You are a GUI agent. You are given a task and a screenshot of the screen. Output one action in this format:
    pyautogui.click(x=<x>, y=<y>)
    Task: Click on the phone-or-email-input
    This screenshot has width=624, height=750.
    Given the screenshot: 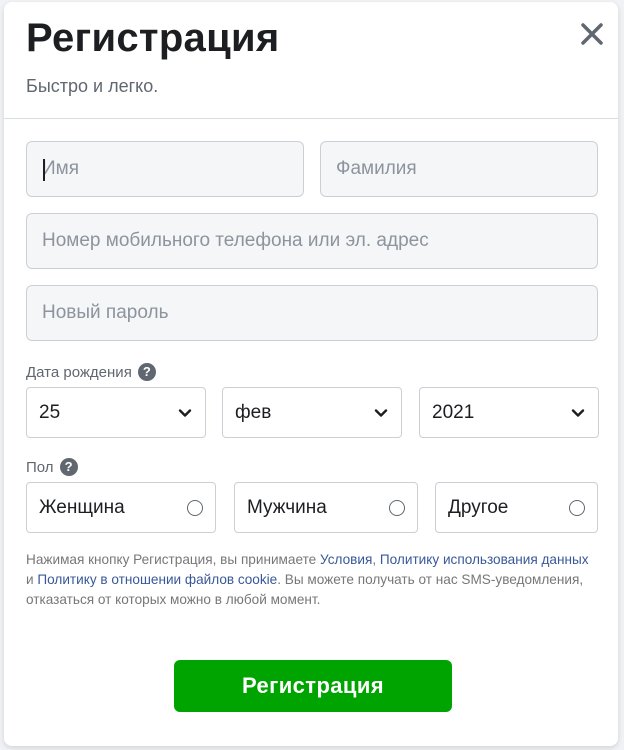 What is the action you would take?
    pyautogui.click(x=312, y=241)
    